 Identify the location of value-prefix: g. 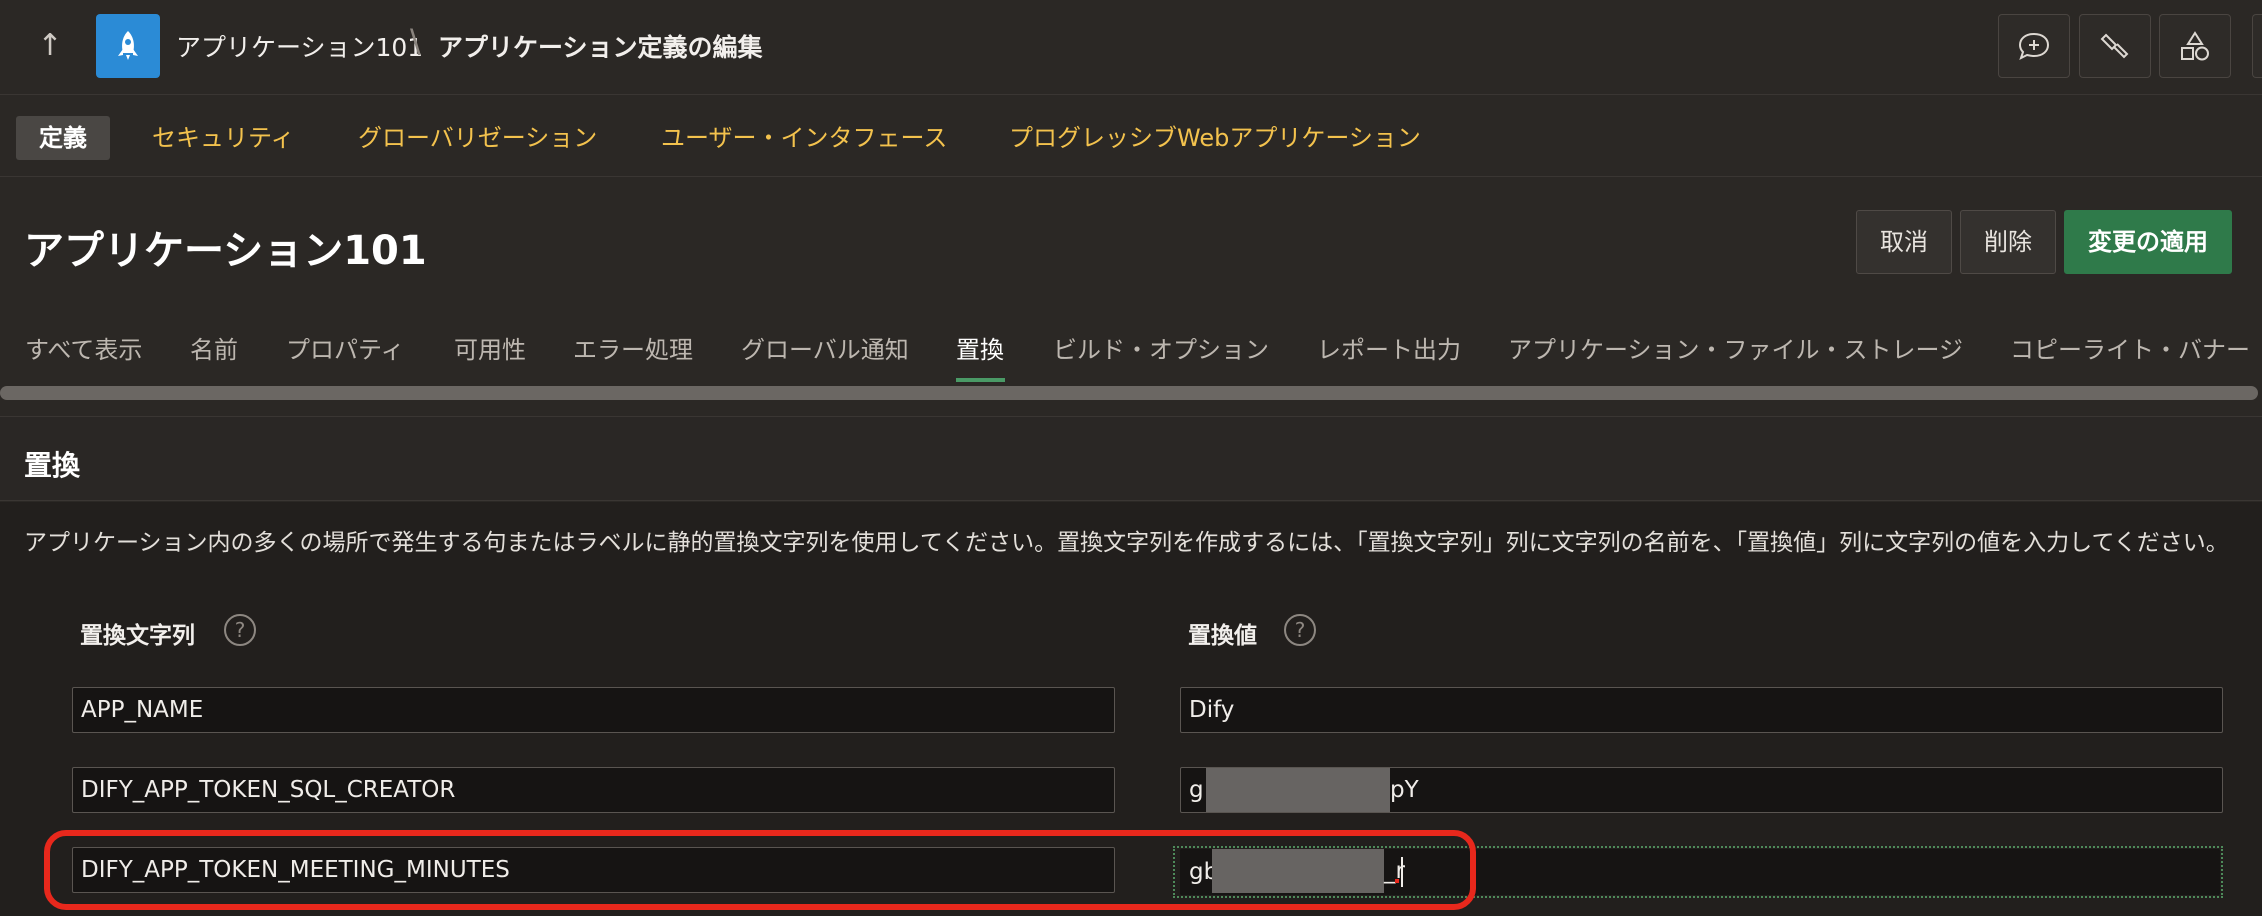
(1196, 790).